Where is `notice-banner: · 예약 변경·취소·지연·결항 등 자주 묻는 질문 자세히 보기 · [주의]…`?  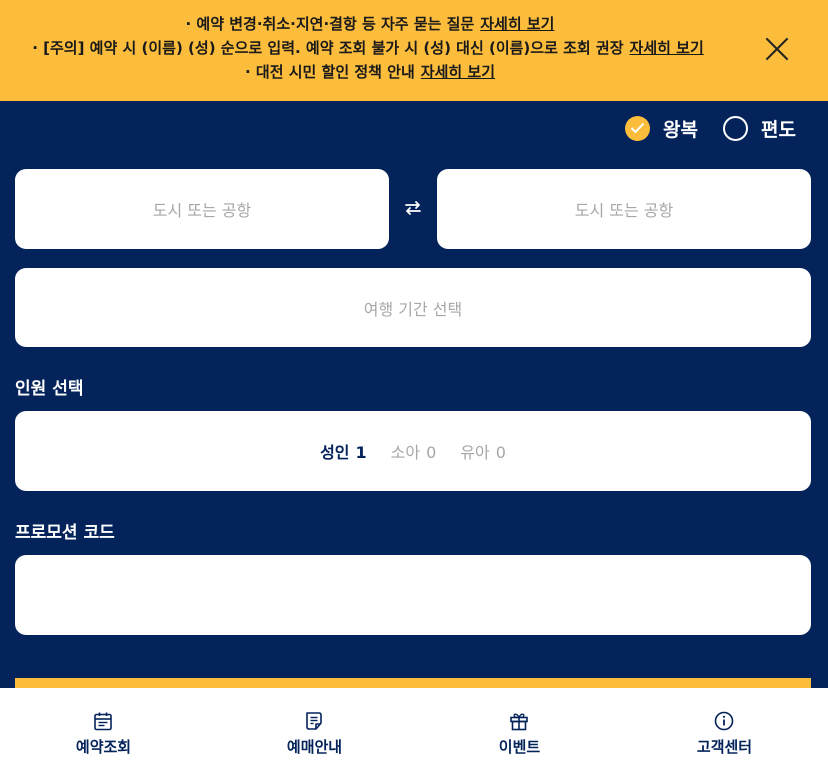
notice-banner: · 예약 변경·취소·지연·결항 등 자주 묻는 질문 자세히 보기 · [주의]… is located at coordinates (414, 50).